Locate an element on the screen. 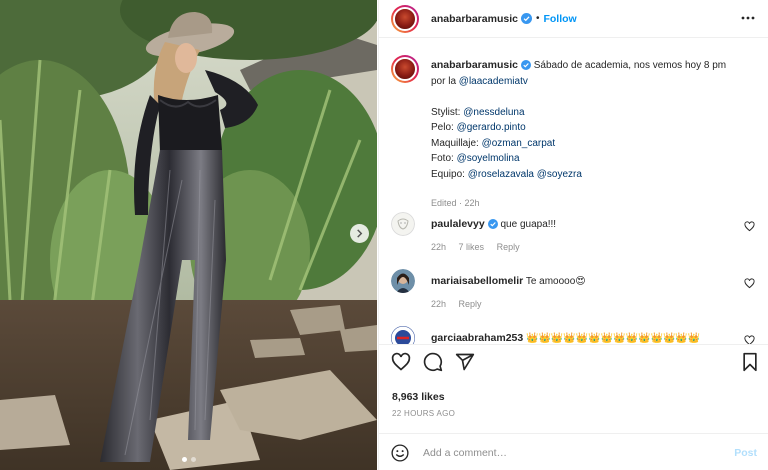  emoji-icon is located at coordinates (400, 453).